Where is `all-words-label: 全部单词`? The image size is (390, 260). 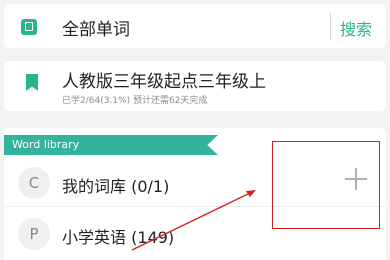 all-words-label: 全部单词 is located at coordinates (96, 30).